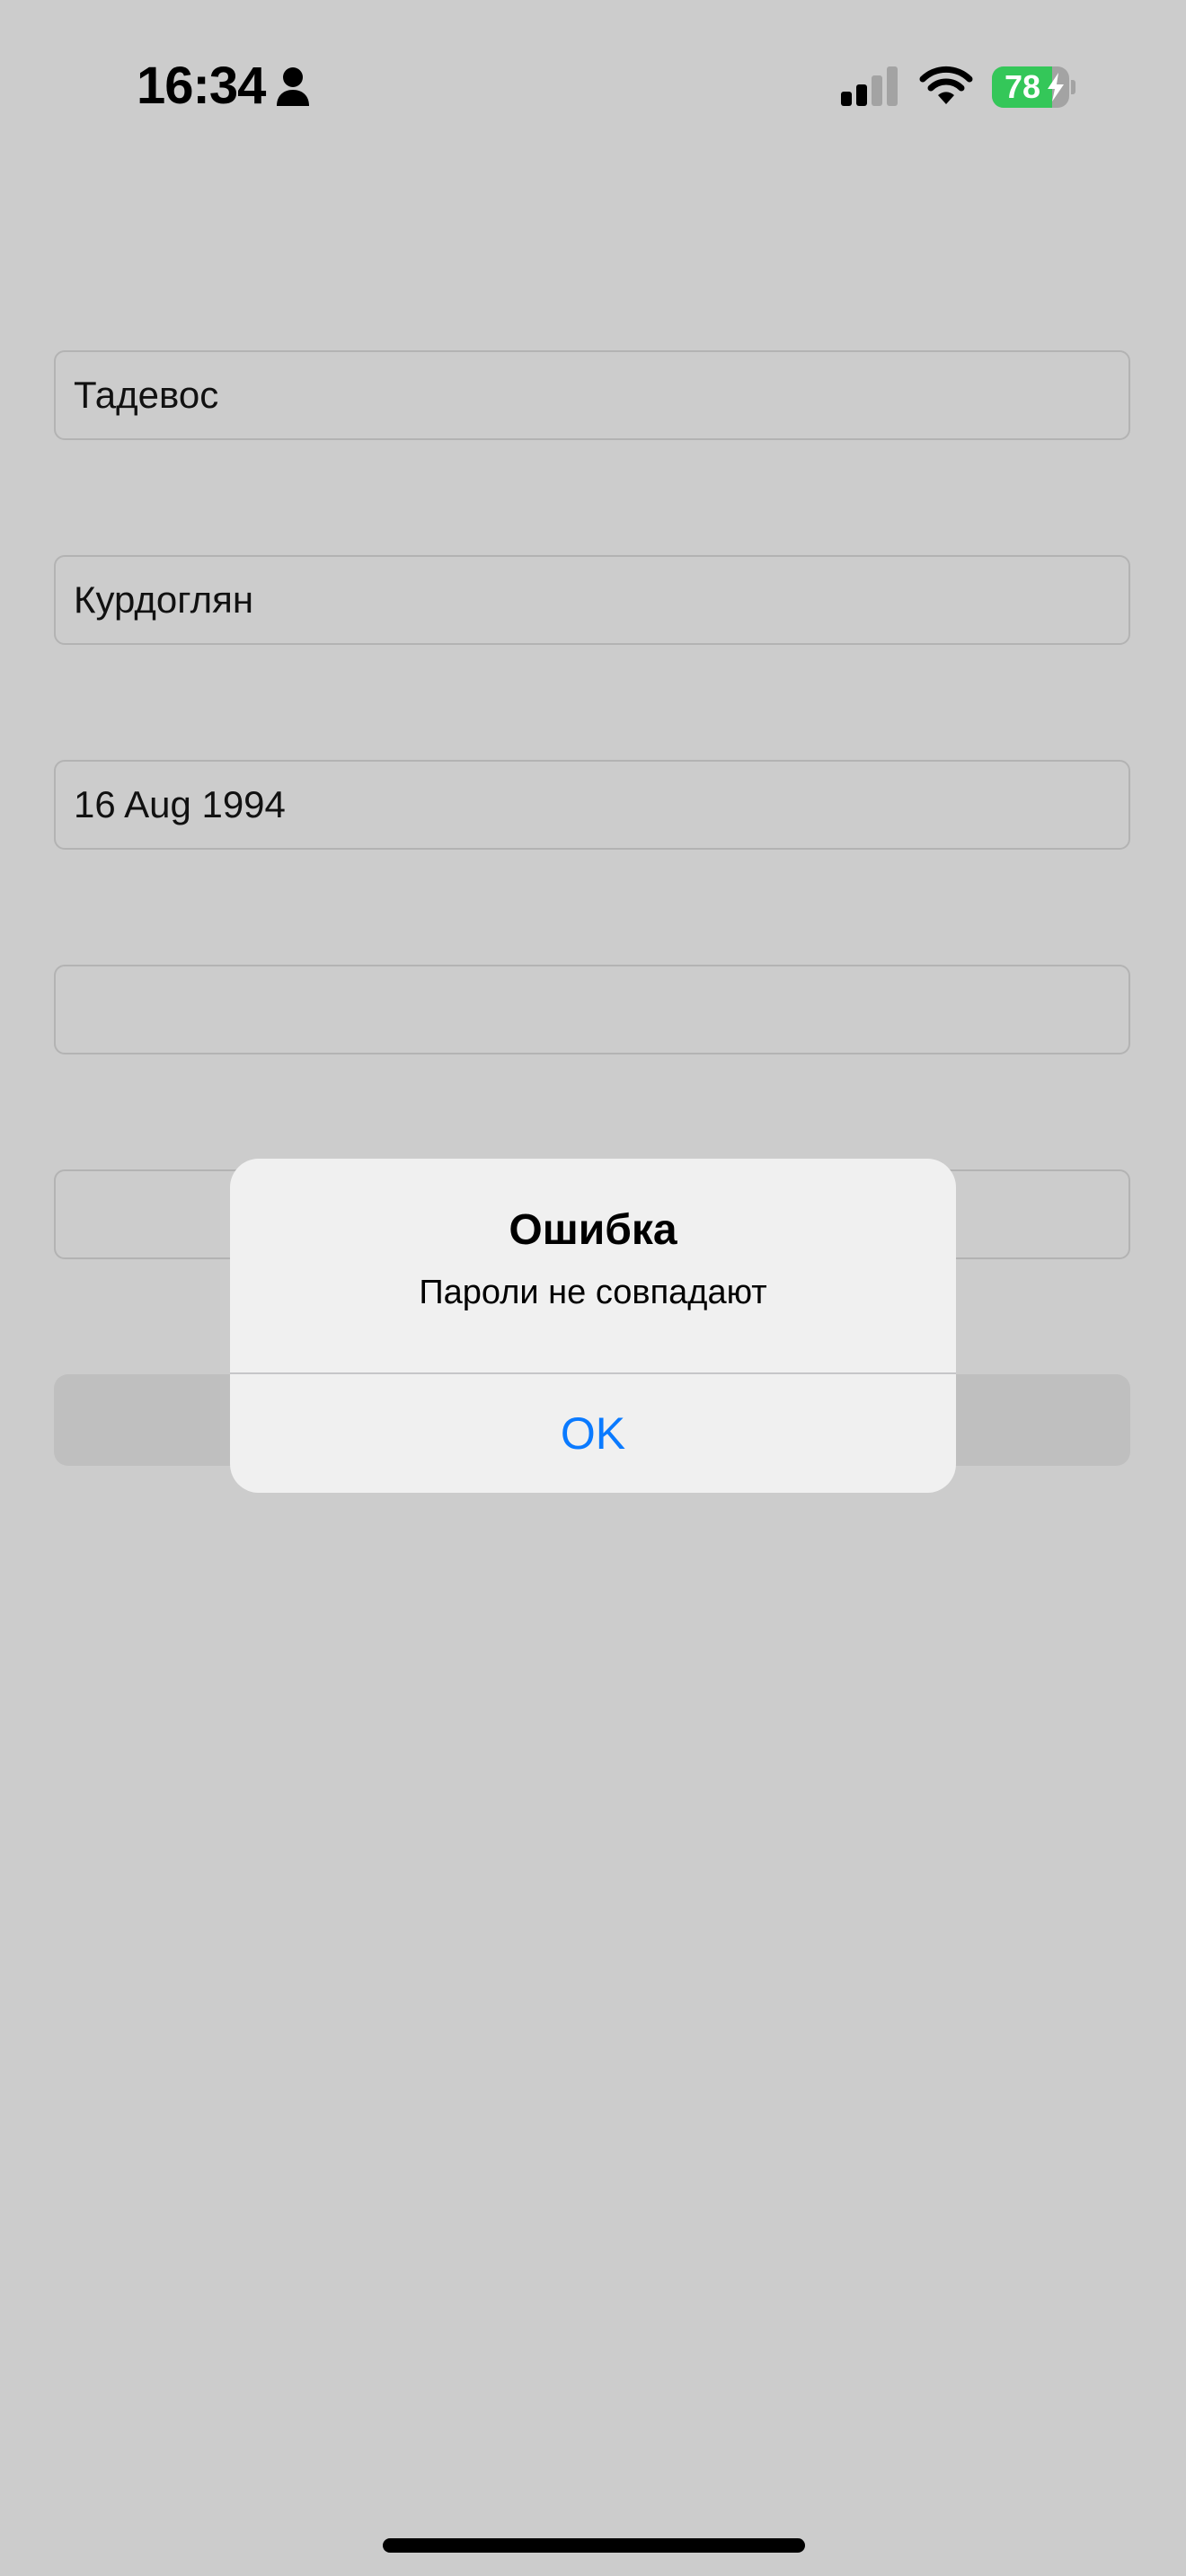 The height and width of the screenshot is (2576, 1186). I want to click on battery-percent: 78, so click(1022, 86).